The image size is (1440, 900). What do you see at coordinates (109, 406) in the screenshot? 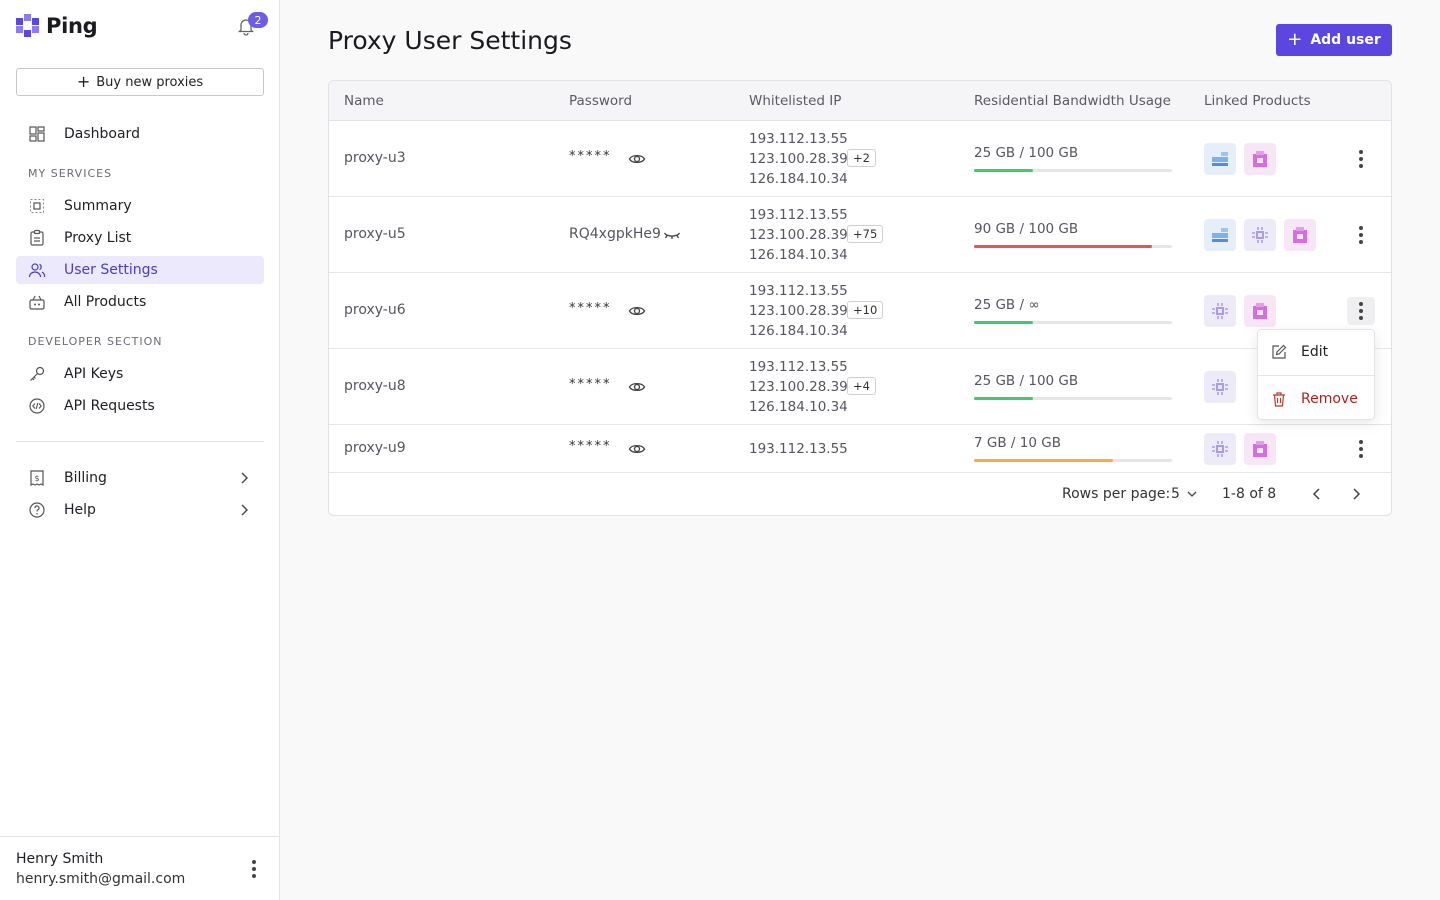
I see `sidebar-item-label: API Requests` at bounding box center [109, 406].